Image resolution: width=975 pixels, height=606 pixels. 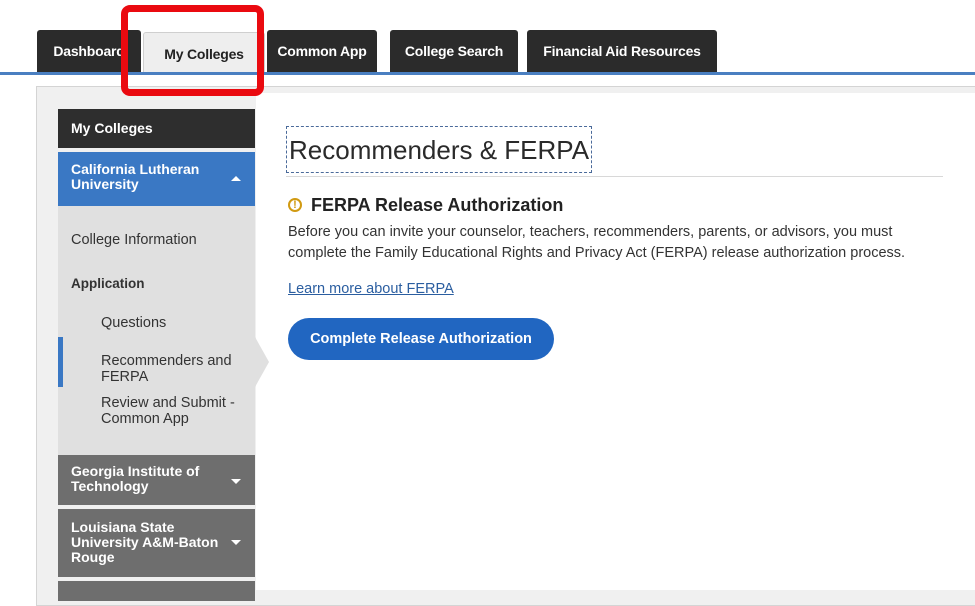 I want to click on learn-more-ferpa-link: Learn more about FERPA, so click(x=371, y=289).